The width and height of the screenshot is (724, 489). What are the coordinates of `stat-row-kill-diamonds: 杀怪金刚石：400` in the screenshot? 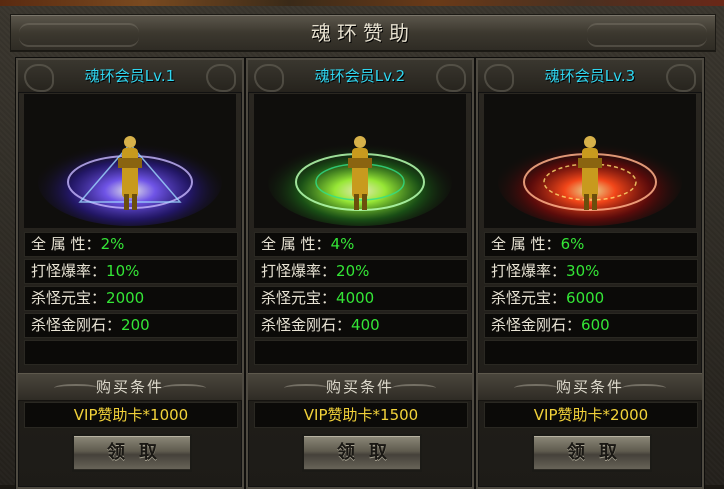 It's located at (361, 325).